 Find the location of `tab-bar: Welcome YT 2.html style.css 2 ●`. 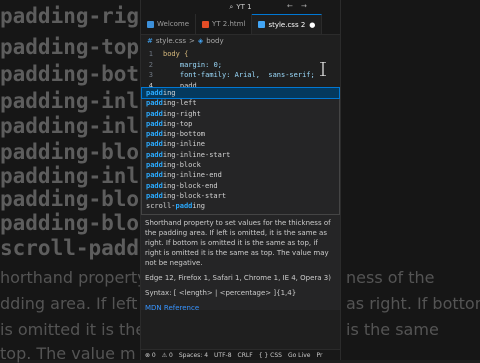

tab-bar: Welcome YT 2.html style.css 2 ● is located at coordinates (240, 24).